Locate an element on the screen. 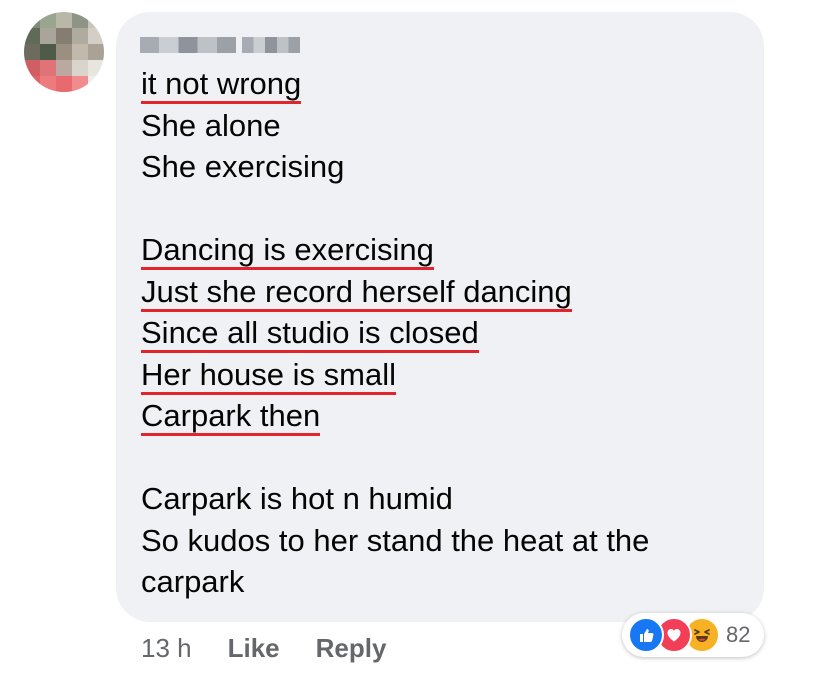  avatar is located at coordinates (64, 52).